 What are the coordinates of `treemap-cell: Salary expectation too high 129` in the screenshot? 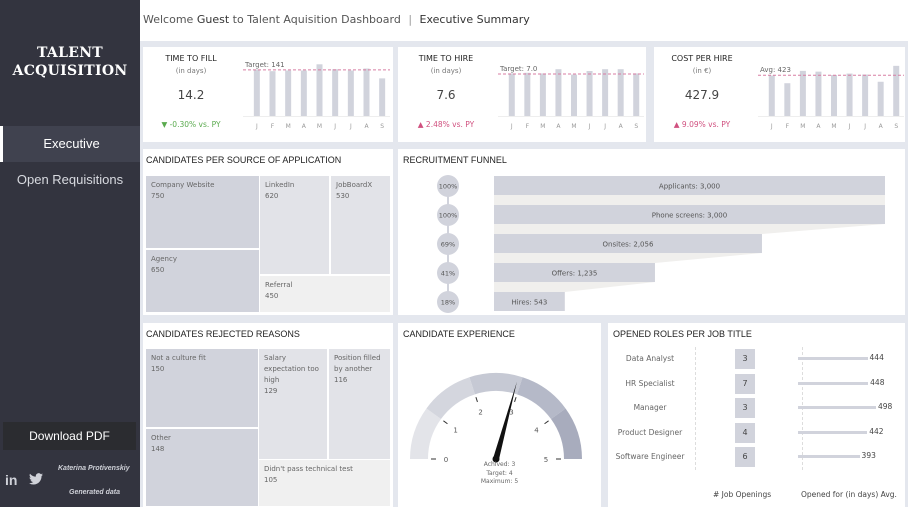 It's located at (293, 404).